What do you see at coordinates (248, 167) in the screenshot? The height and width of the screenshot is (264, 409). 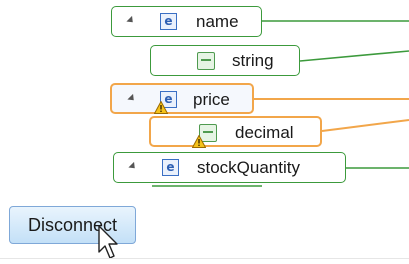 I see `tree-node-label: stockQuantity` at bounding box center [248, 167].